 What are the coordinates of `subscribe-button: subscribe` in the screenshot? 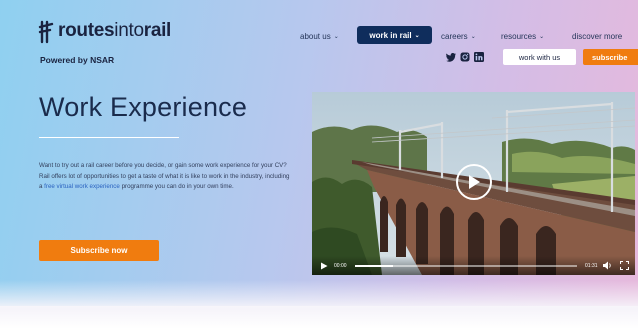 It's located at (610, 57).